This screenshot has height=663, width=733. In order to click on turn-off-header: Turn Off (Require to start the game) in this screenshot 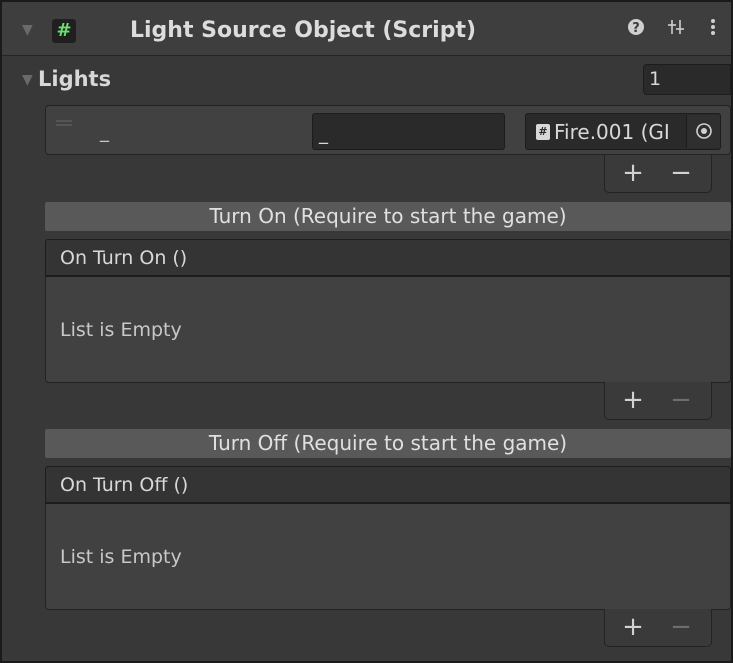, I will do `click(388, 443)`.